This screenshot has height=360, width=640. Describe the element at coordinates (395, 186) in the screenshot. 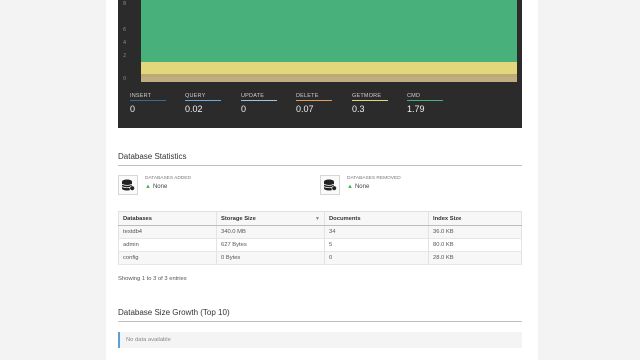

I see `databases-removed-stat: DATABASES REMOVED ▲ None` at that location.